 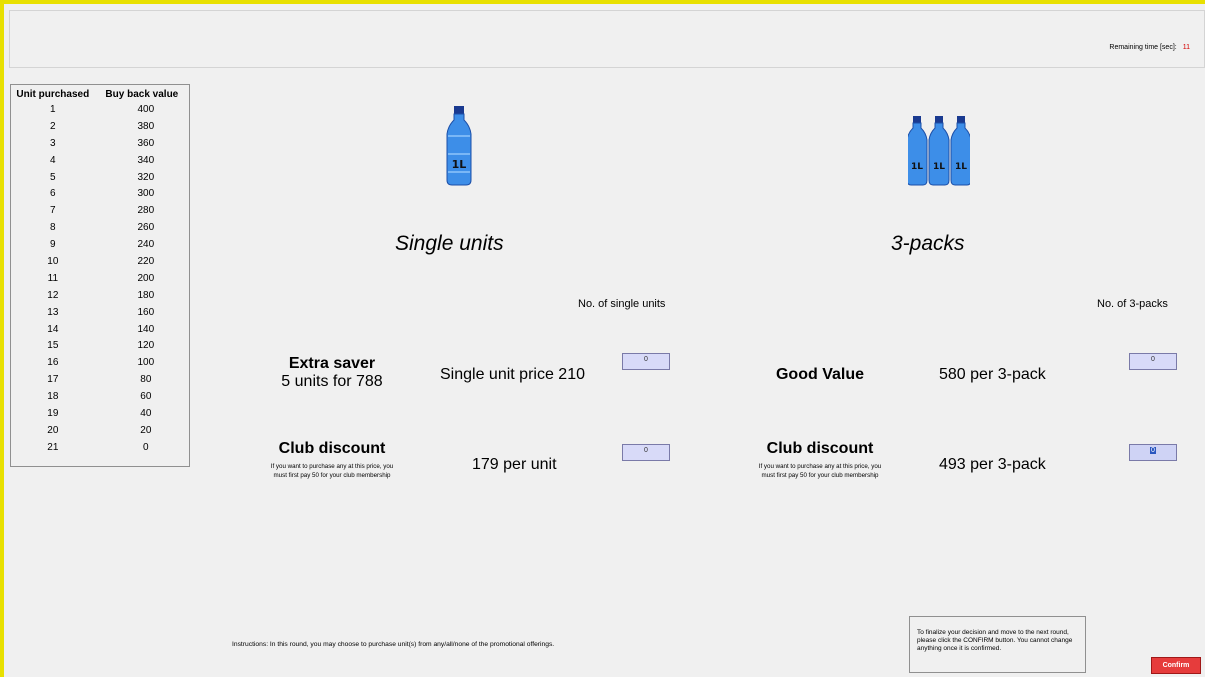 I want to click on good-value-qty-value: 0, so click(x=1153, y=359).